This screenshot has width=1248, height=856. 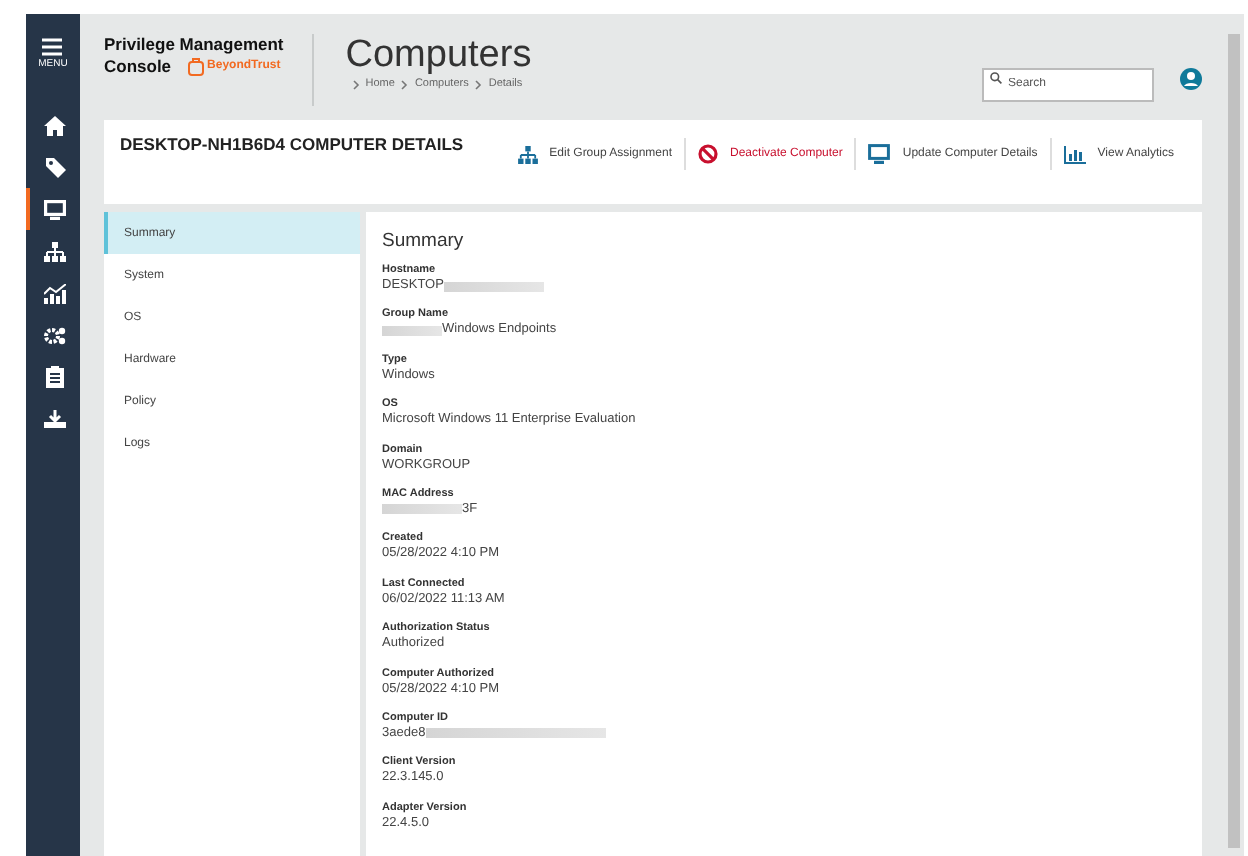 What do you see at coordinates (1191, 79) in the screenshot?
I see `user-avatar-icon` at bounding box center [1191, 79].